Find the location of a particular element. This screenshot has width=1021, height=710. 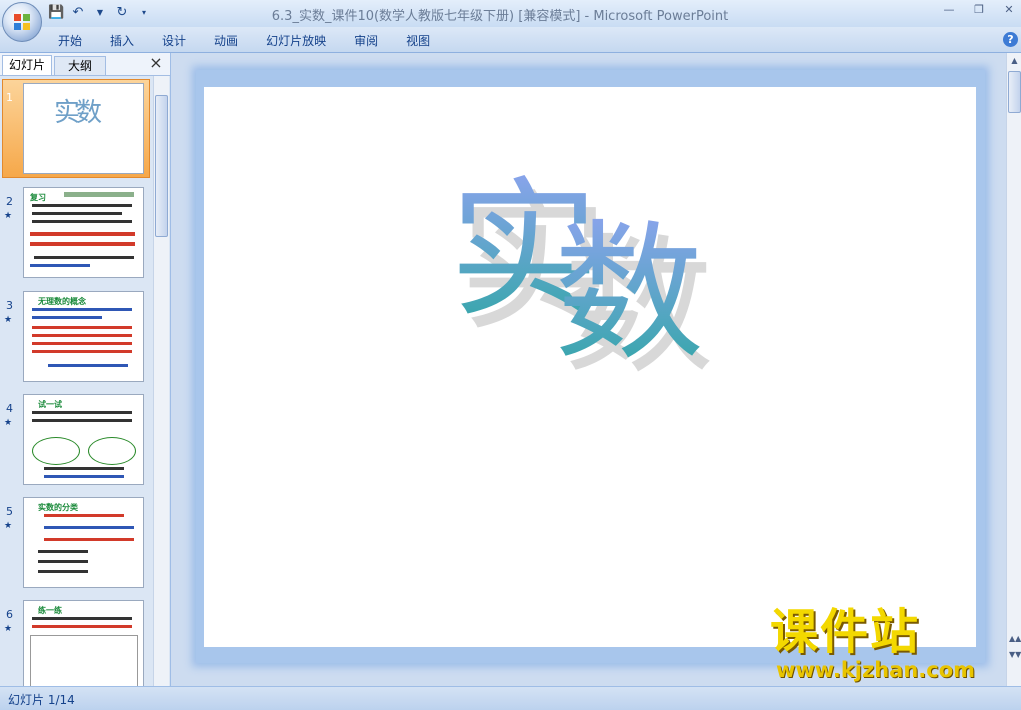

slide-thumbnail: 1 实数 is located at coordinates (76, 131).